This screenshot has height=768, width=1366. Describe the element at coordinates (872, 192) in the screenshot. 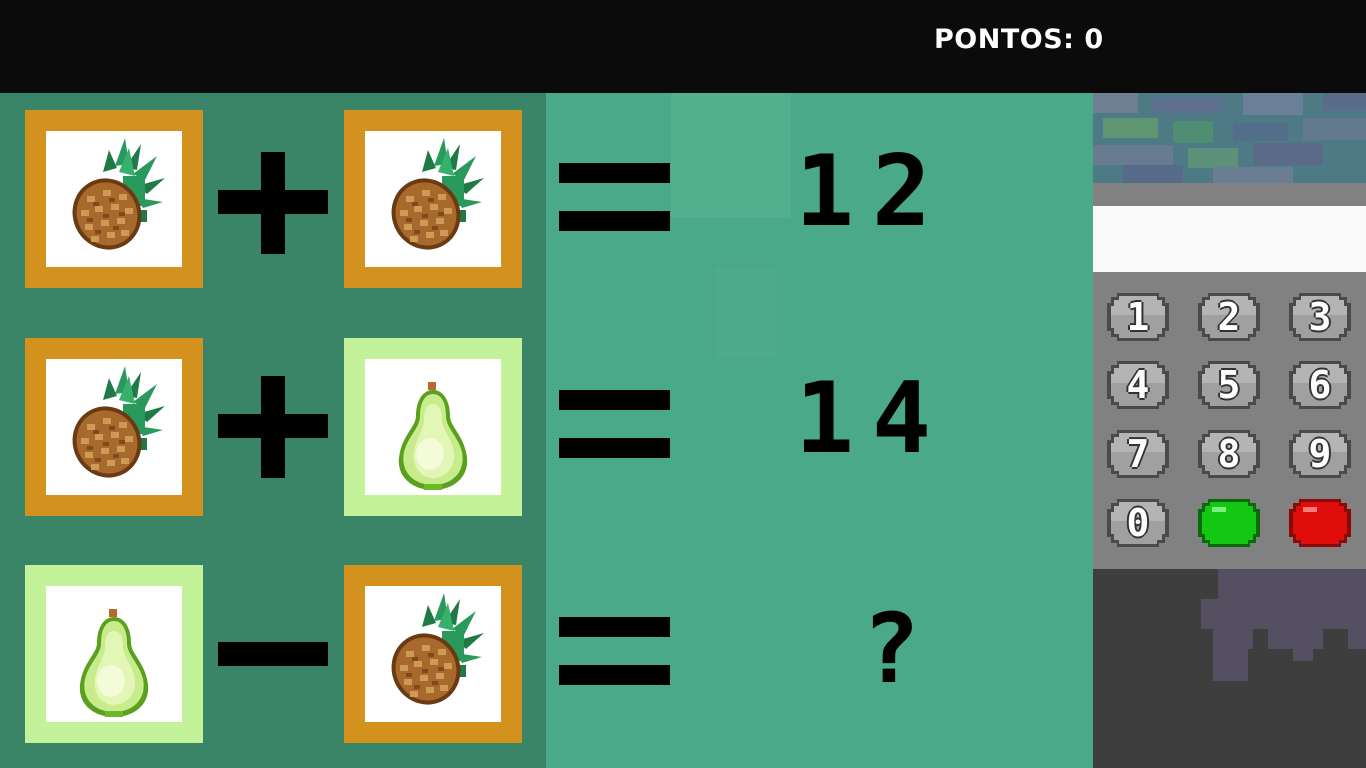

I see `equation-1-result: 12` at that location.